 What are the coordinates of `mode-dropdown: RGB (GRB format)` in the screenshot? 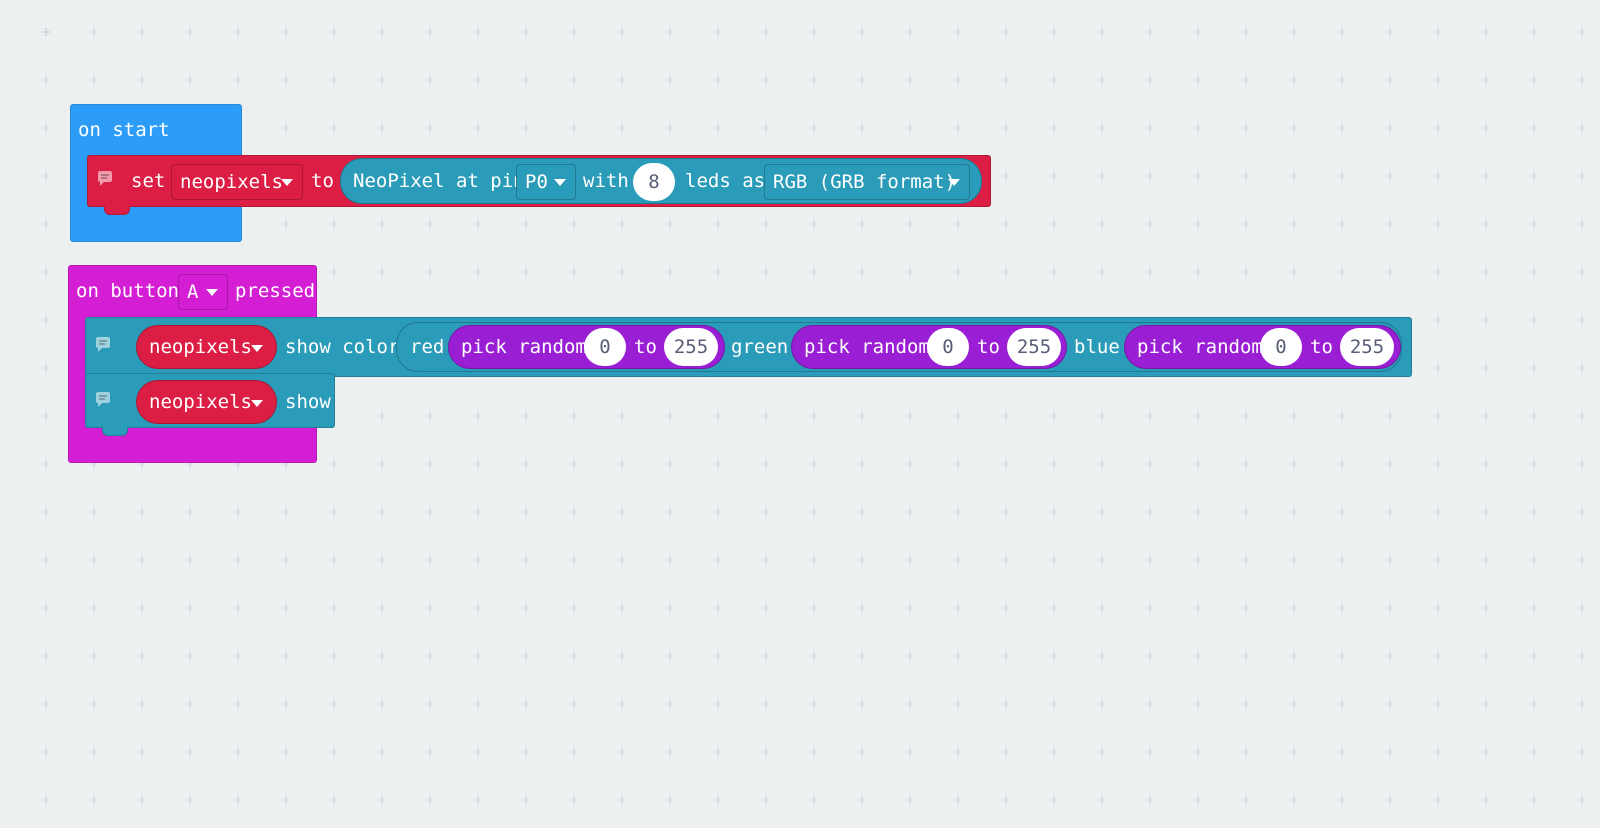 It's located at (867, 182).